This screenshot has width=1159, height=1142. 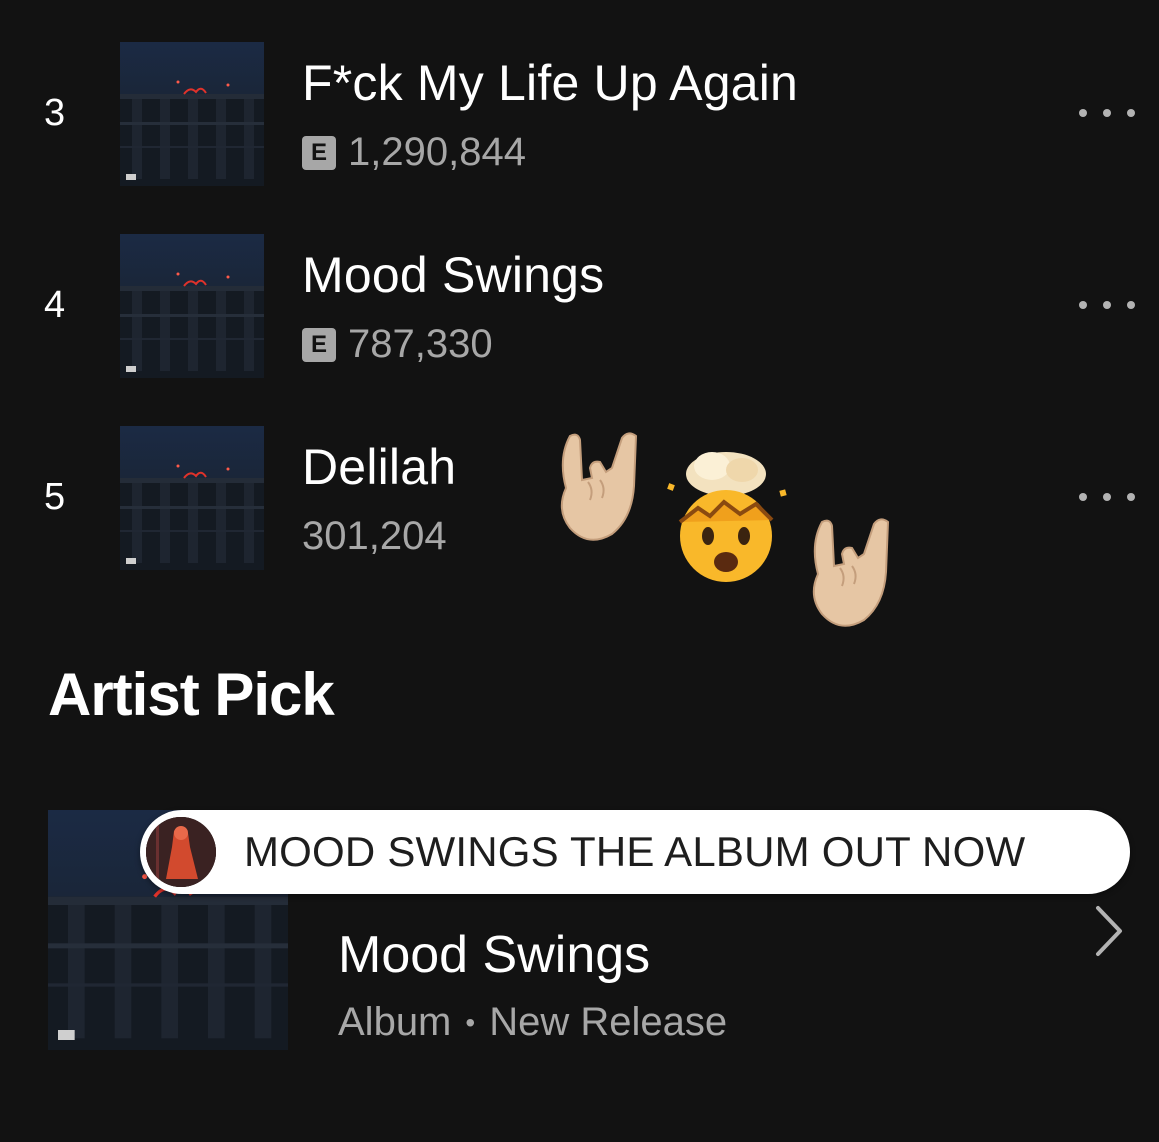 What do you see at coordinates (55, 497) in the screenshot?
I see `track-number: 5` at bounding box center [55, 497].